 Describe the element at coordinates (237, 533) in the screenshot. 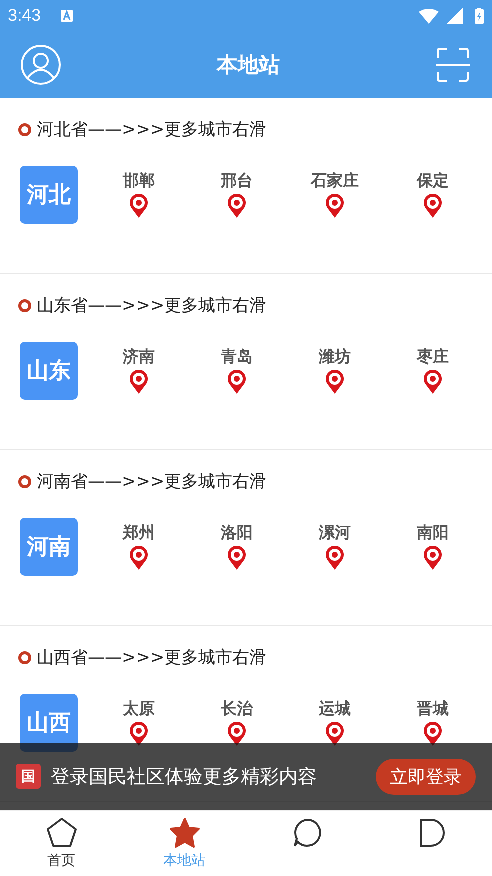

I see `city-link: 洛阳` at that location.